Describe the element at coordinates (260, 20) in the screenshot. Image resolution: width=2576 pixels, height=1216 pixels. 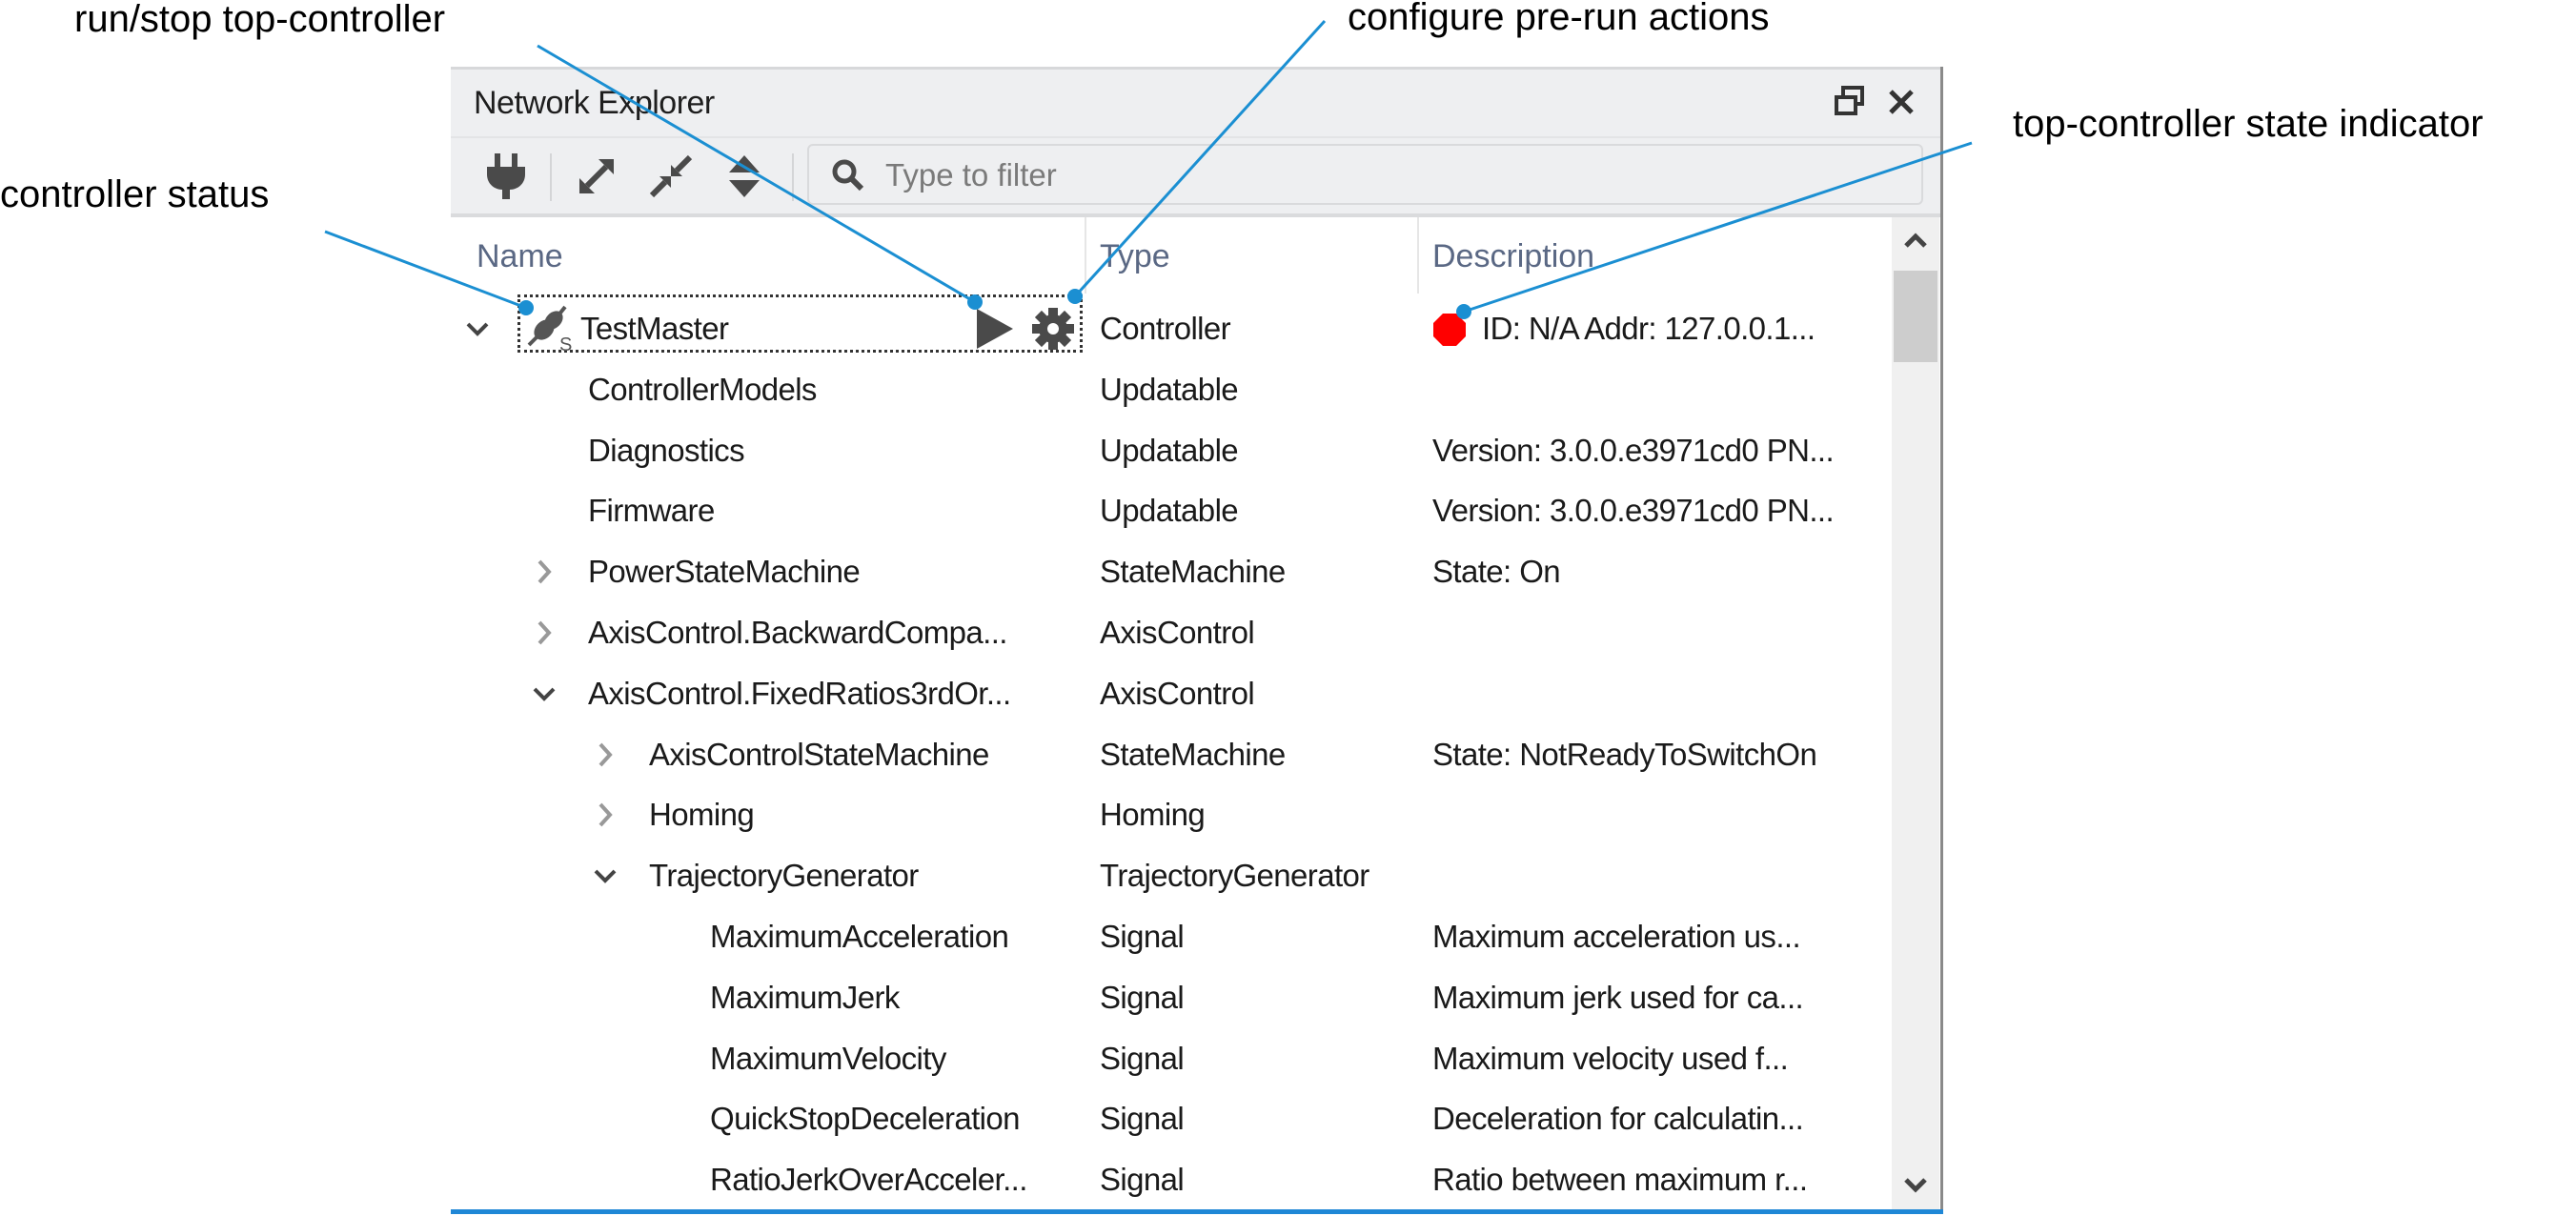
I see `annotation-run-stop: run/stop top-controller` at that location.